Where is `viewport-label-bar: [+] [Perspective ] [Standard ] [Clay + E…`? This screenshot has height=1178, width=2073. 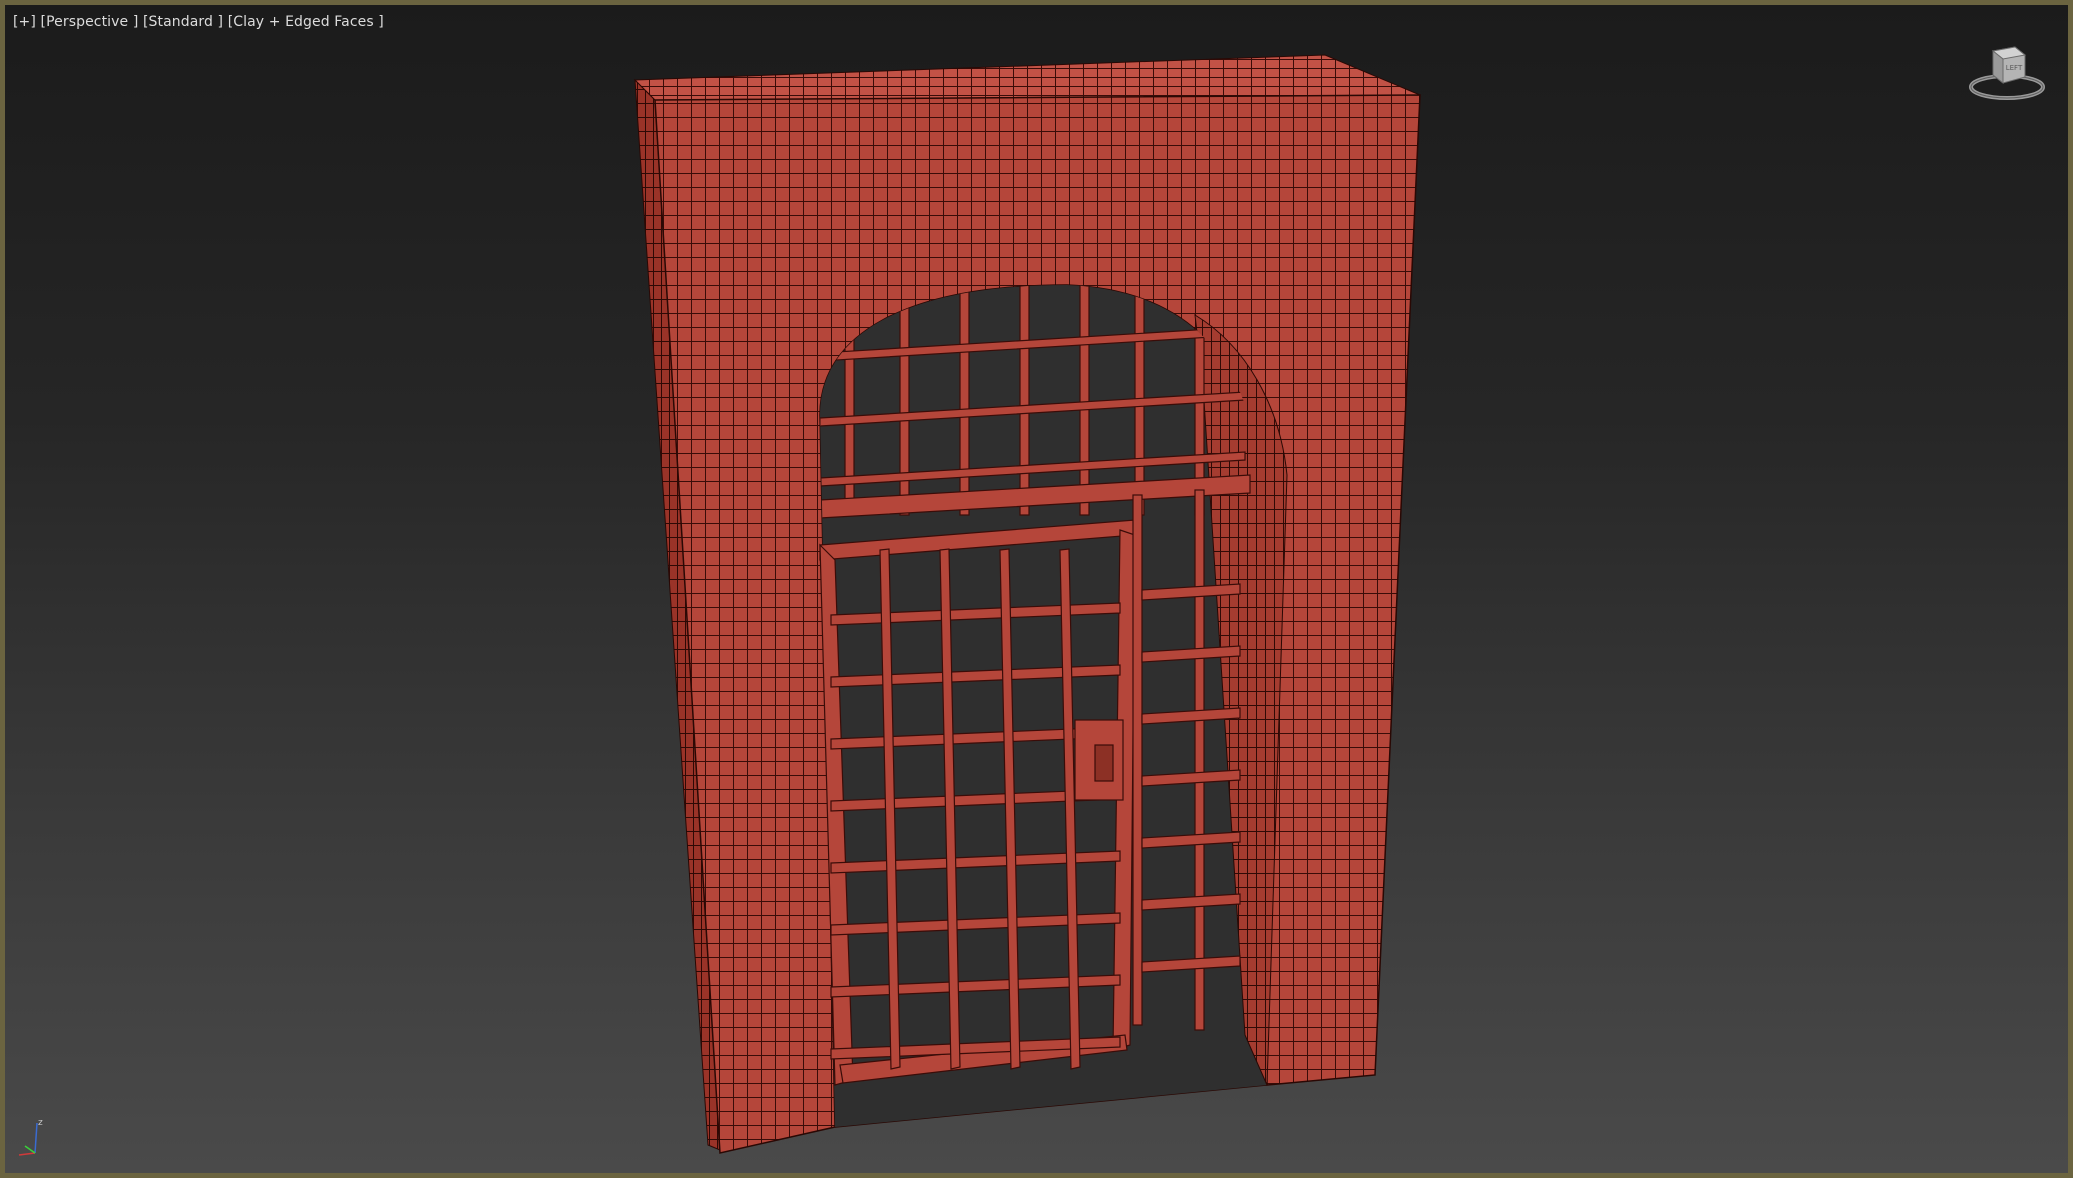 viewport-label-bar: [+] [Perspective ] [Standard ] [Clay + E… is located at coordinates (198, 22).